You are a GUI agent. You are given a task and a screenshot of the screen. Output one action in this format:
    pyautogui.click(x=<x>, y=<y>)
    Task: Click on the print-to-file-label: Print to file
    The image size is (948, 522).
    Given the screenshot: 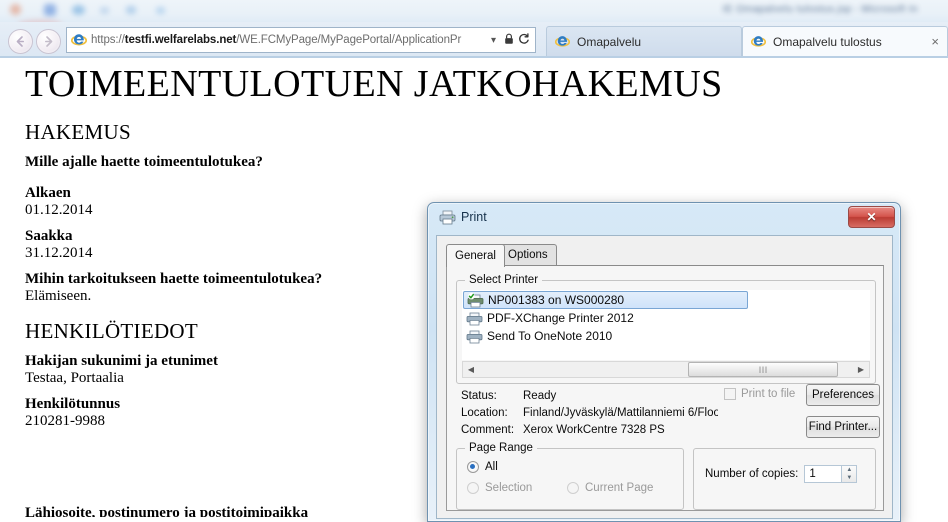 What is the action you would take?
    pyautogui.click(x=768, y=394)
    